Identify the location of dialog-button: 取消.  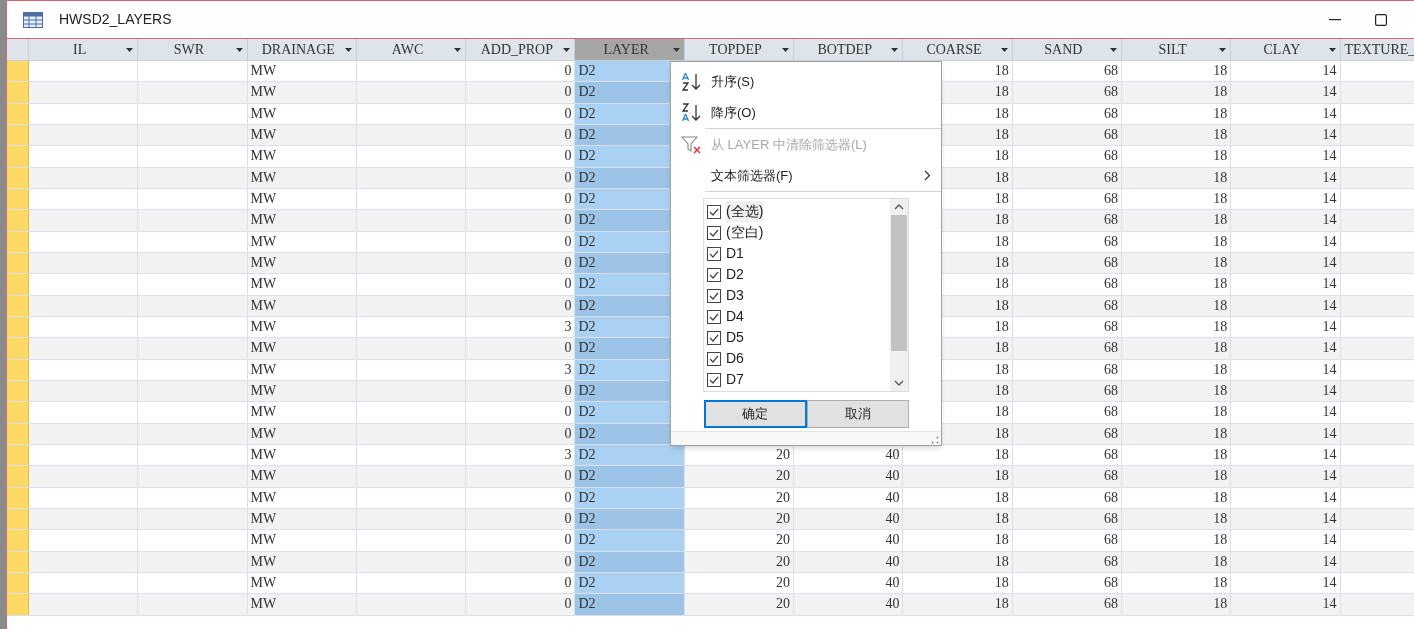
(857, 414).